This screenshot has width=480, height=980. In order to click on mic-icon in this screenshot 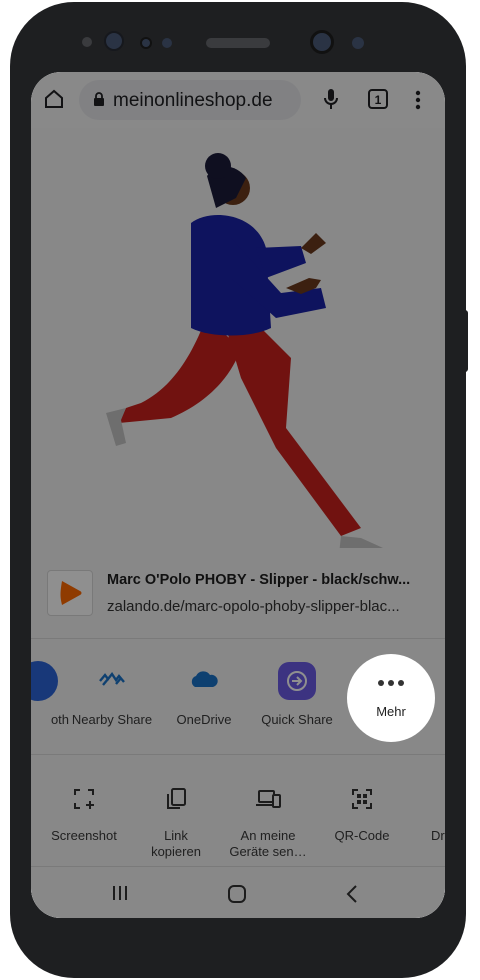, I will do `click(331, 101)`.